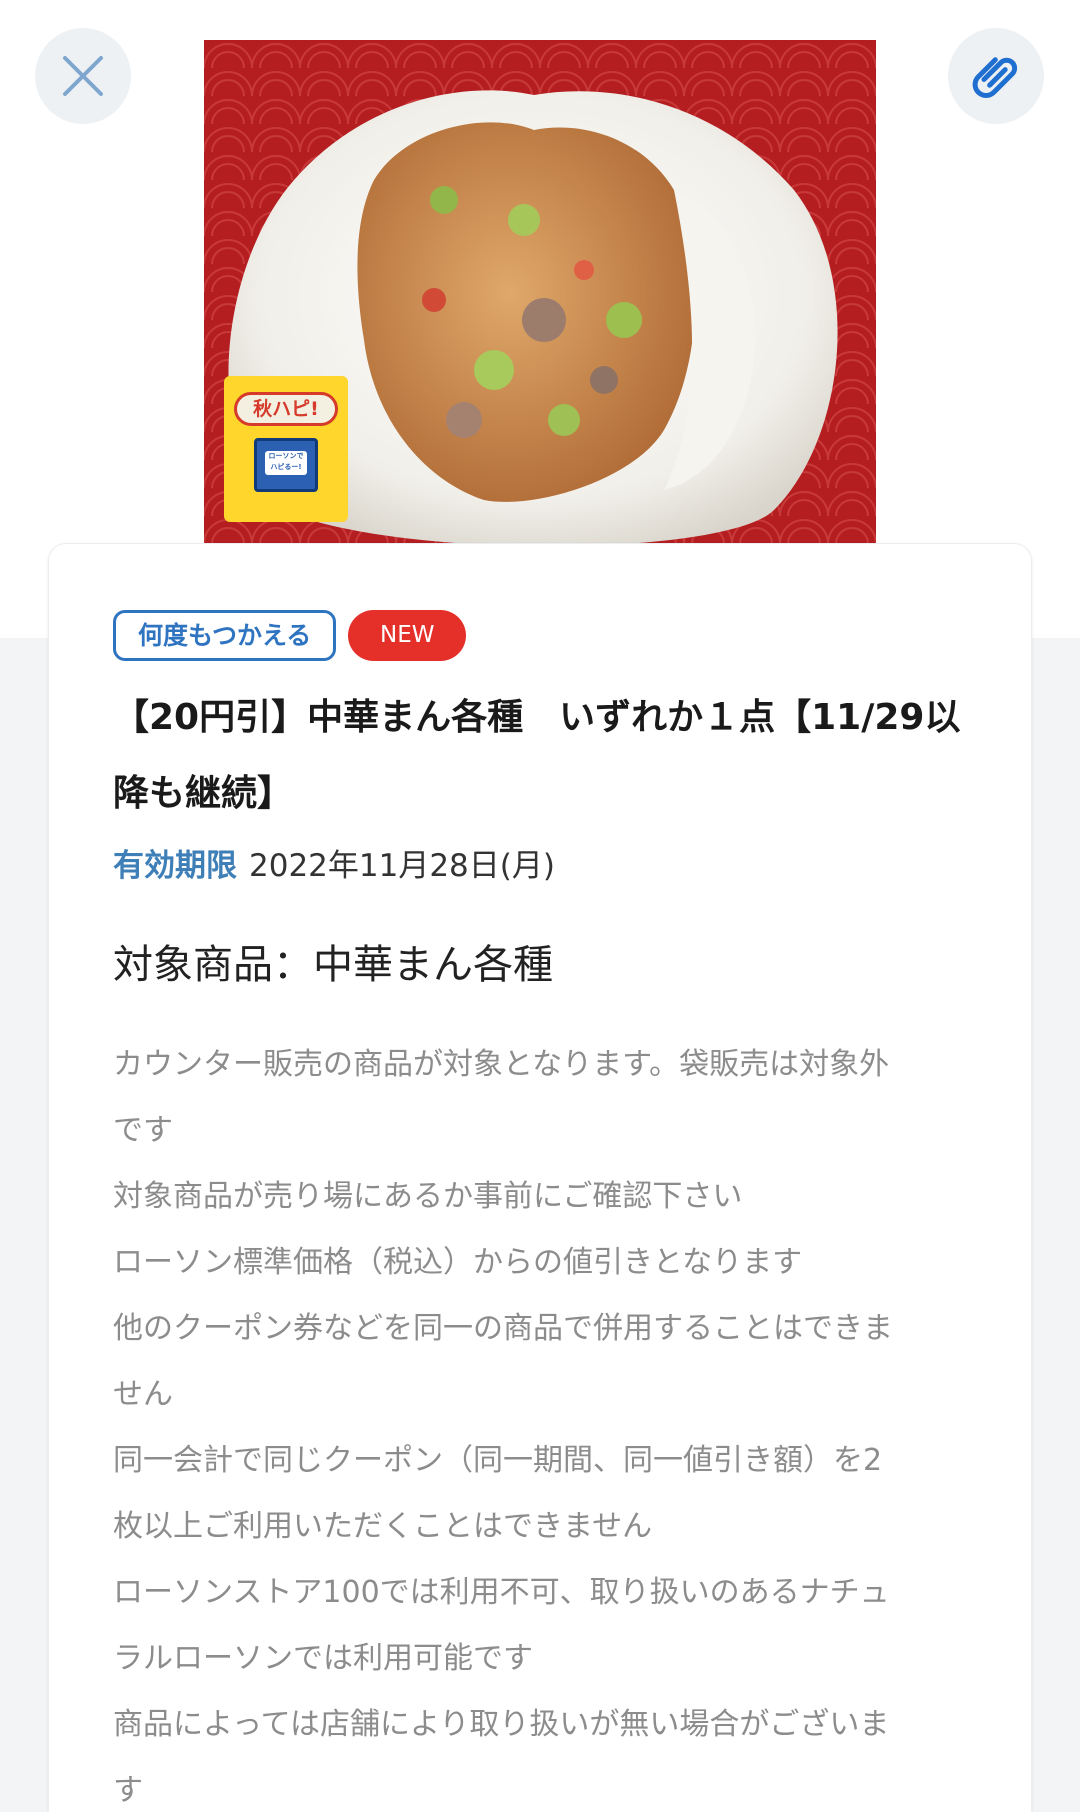 Image resolution: width=1080 pixels, height=1812 pixels. I want to click on new-badge: NEW, so click(407, 635).